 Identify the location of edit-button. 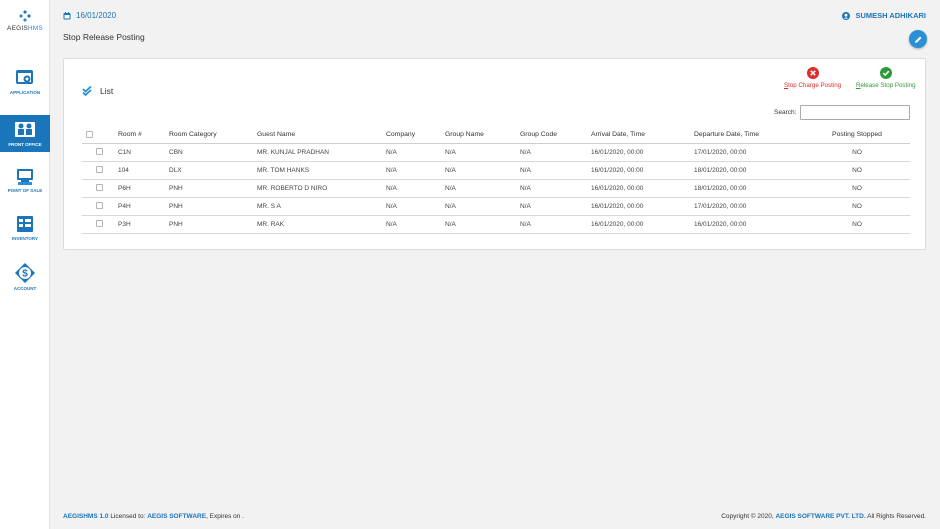
(918, 39).